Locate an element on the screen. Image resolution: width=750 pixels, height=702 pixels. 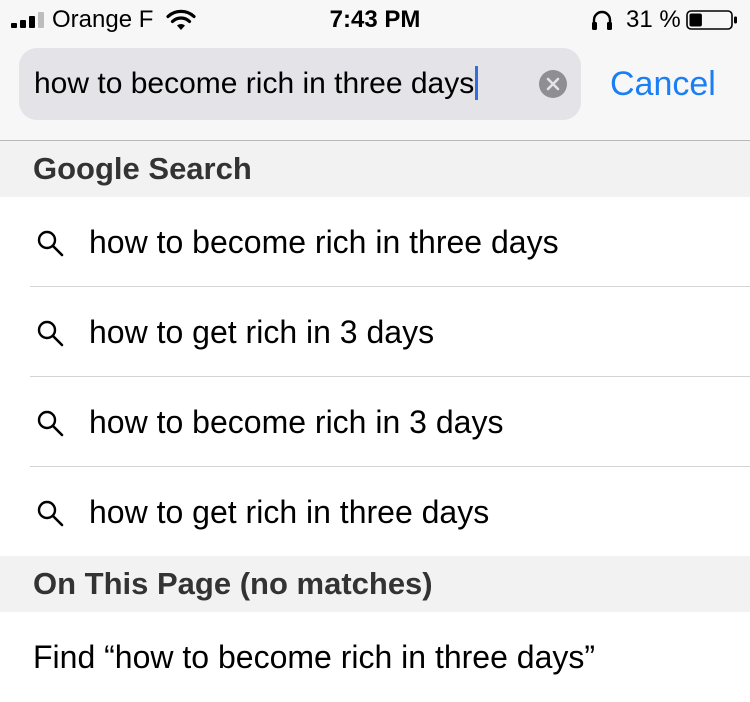
status-bar: Orange F 7:43 PM 31 % is located at coordinates (375, 20).